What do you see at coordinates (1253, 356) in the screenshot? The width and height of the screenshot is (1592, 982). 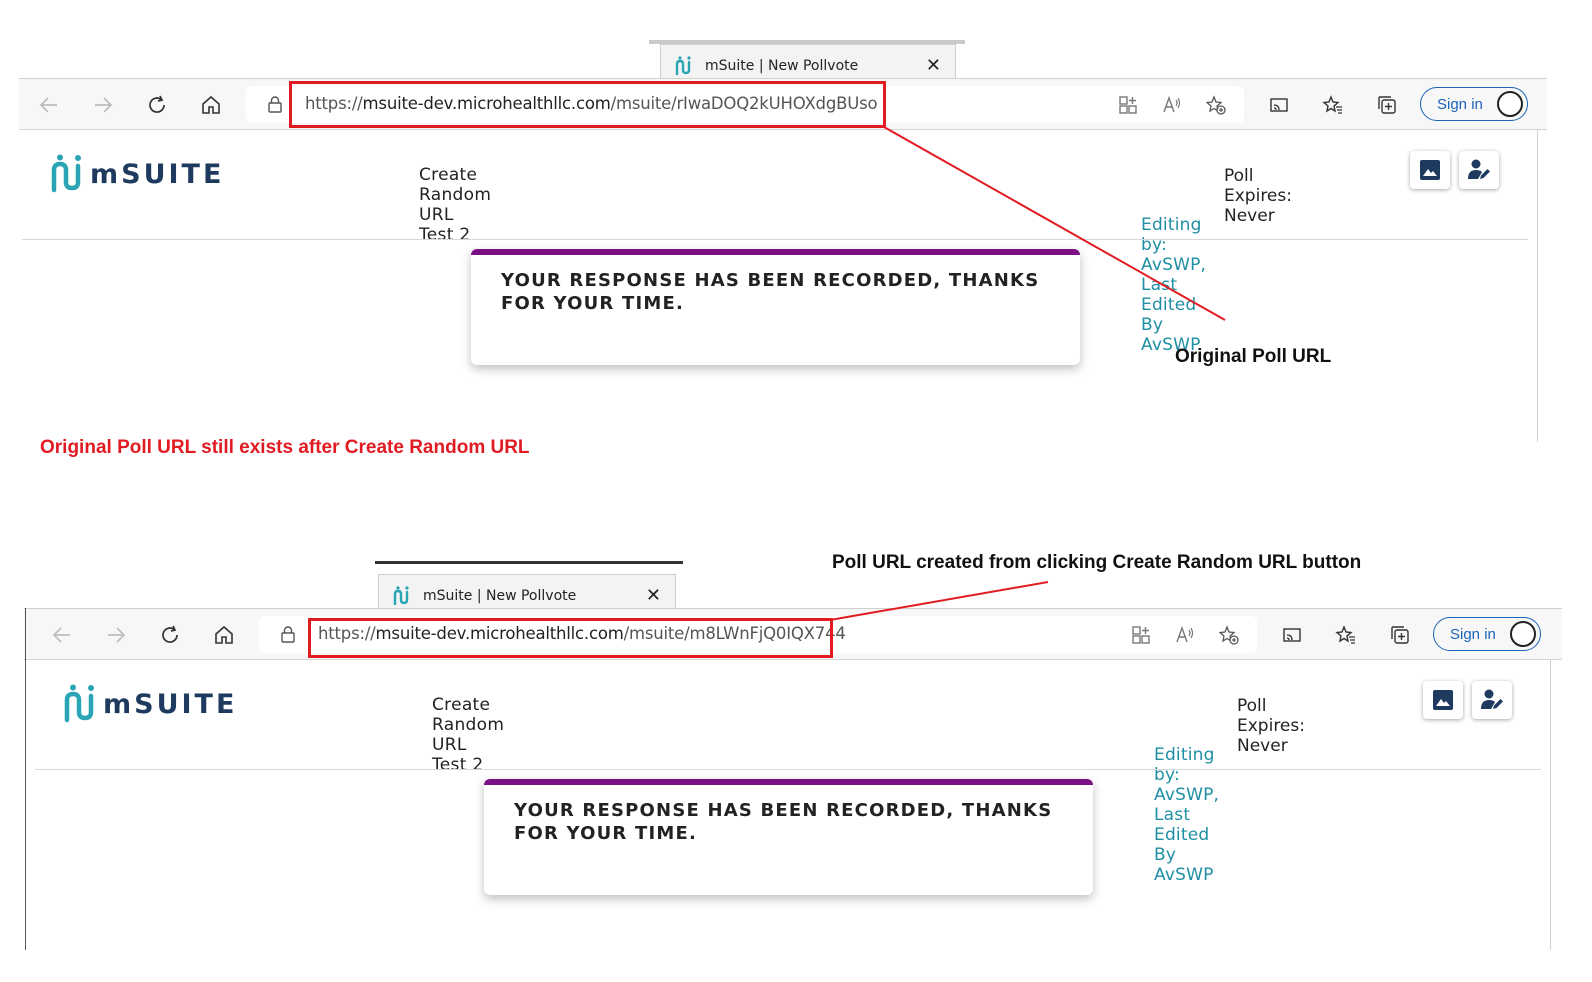 I see `annotation-original-url: Original Poll URL` at bounding box center [1253, 356].